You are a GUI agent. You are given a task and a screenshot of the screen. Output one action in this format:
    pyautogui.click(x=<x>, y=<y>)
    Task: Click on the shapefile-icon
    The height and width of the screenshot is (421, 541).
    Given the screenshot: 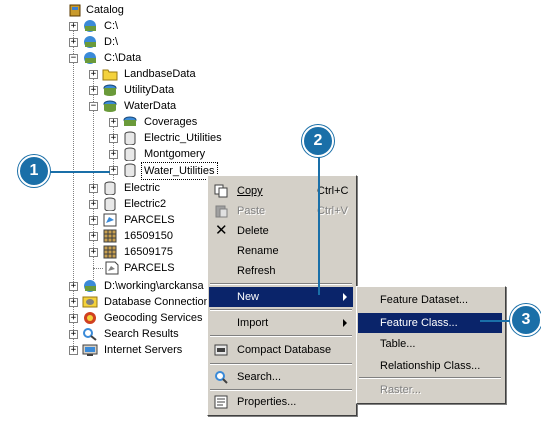 What is the action you would take?
    pyautogui.click(x=112, y=268)
    